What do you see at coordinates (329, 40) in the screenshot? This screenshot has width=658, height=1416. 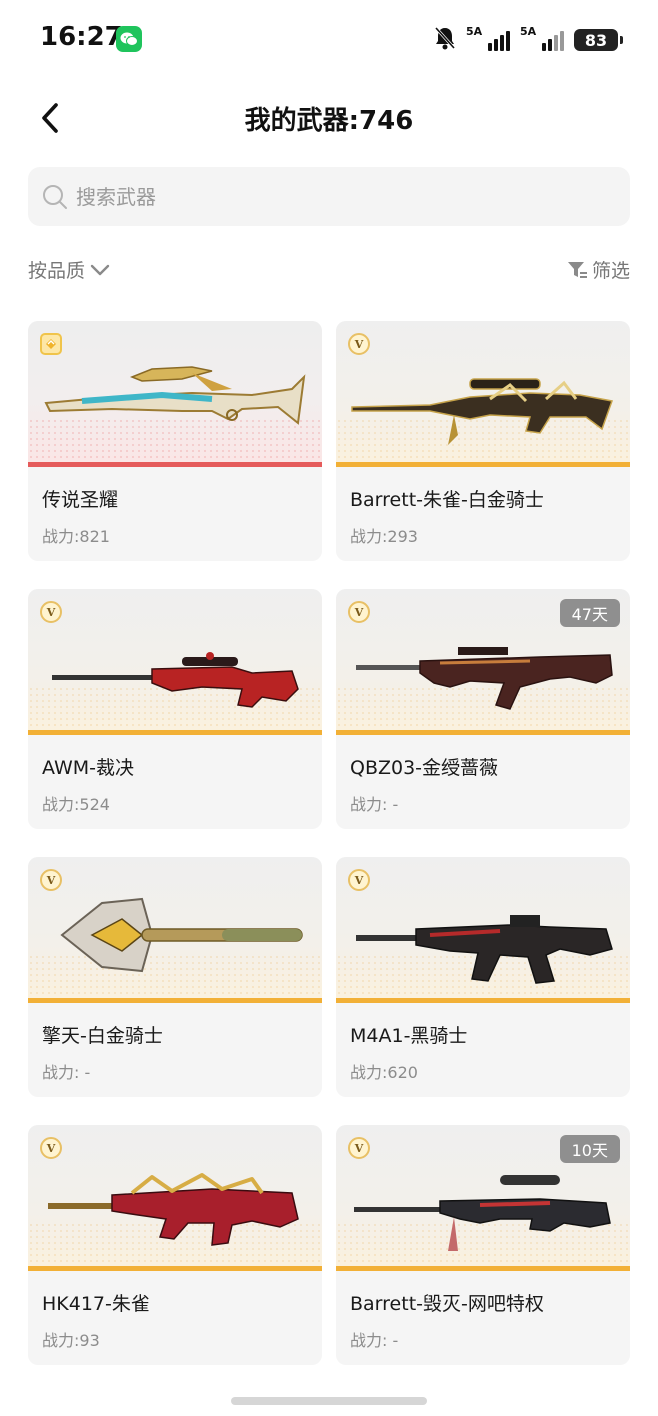 I see `status-bar: 16:27 5A 5A 83` at bounding box center [329, 40].